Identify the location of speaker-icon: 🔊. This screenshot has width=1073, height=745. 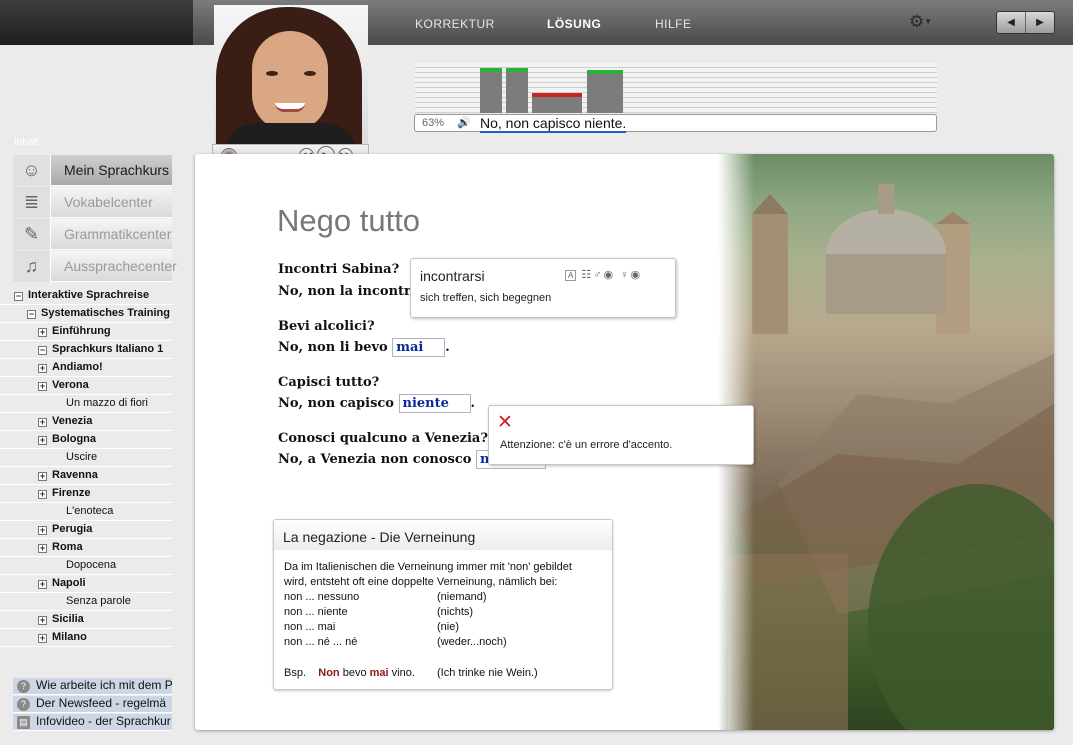
(464, 122).